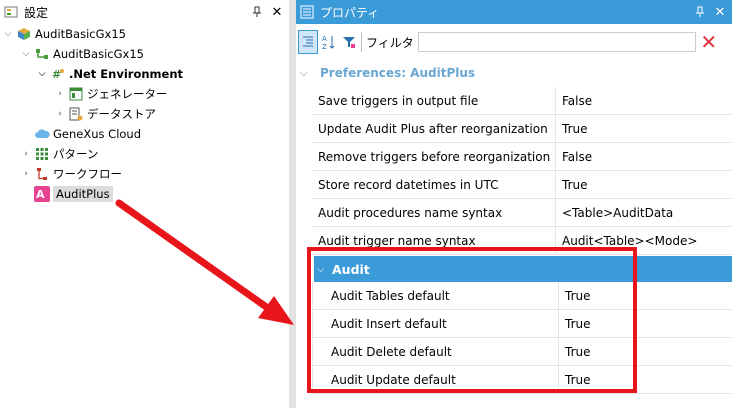 The width and height of the screenshot is (732, 408). I want to click on version-icon, so click(42, 54).